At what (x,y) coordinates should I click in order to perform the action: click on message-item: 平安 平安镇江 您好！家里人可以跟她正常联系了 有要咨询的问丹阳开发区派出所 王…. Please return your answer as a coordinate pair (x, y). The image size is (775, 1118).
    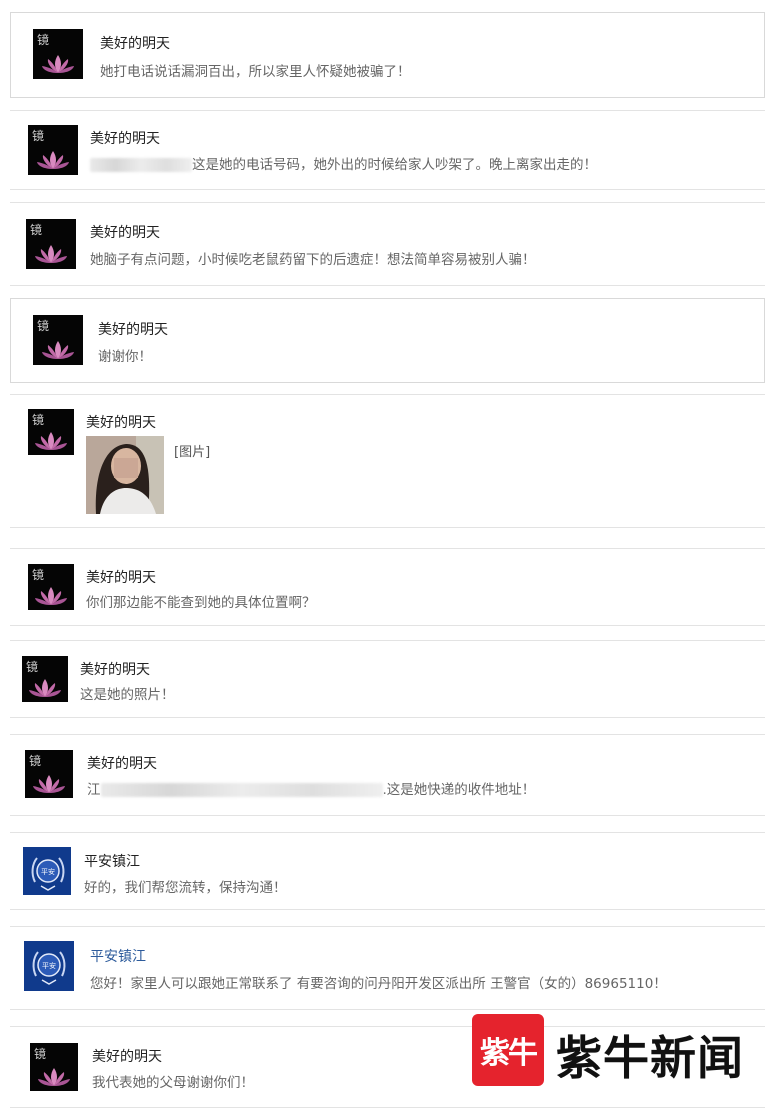
    Looking at the image, I should click on (387, 968).